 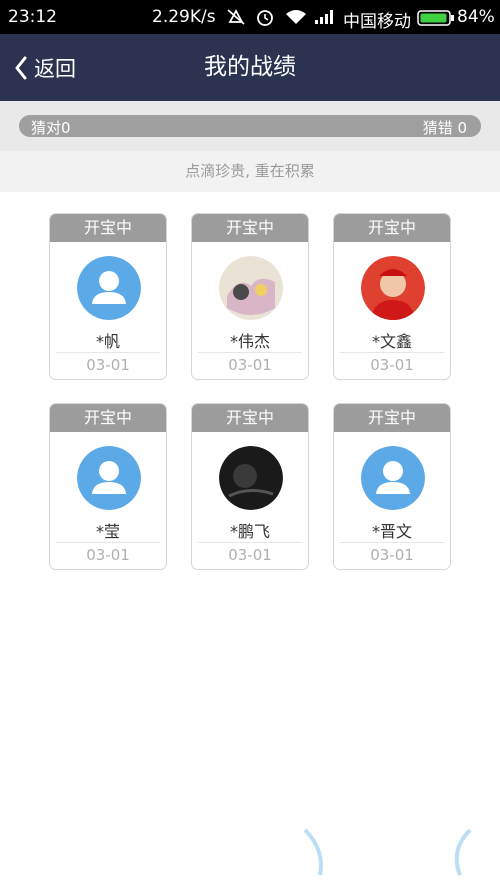 What do you see at coordinates (107, 531) in the screenshot?
I see `user-name: *莹` at bounding box center [107, 531].